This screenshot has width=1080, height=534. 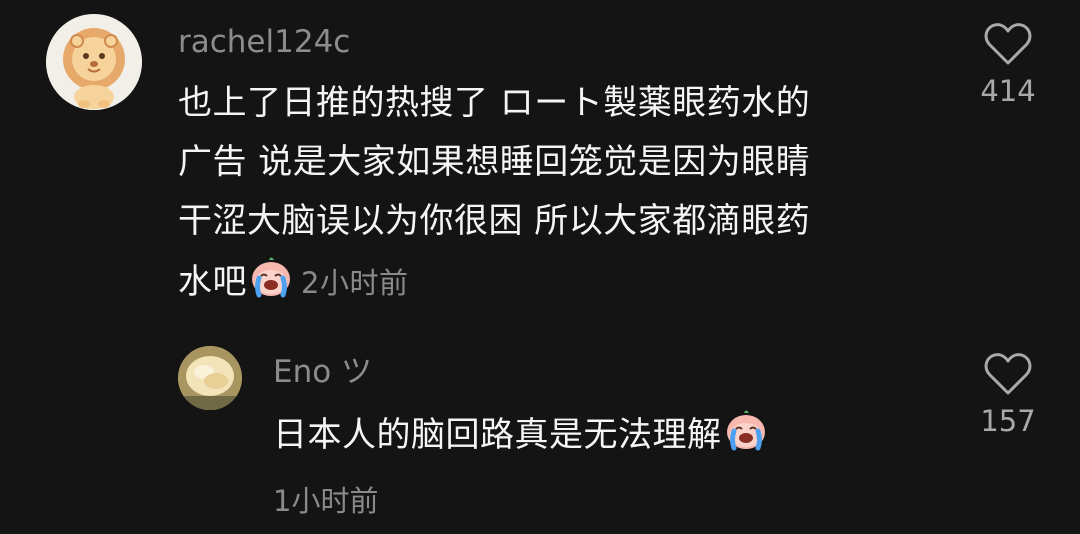 I want to click on reply-text: 日本人的脑回路真是无法理解, so click(x=583, y=434).